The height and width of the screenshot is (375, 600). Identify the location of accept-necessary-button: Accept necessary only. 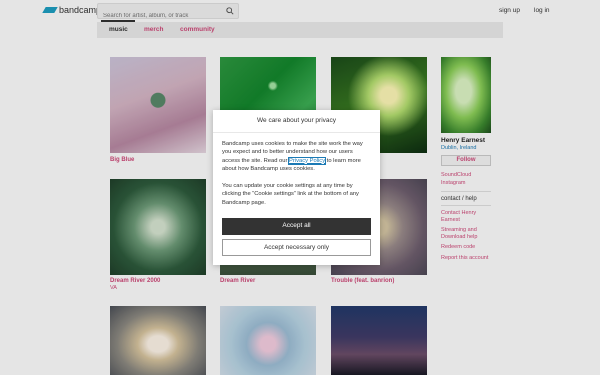
(296, 247).